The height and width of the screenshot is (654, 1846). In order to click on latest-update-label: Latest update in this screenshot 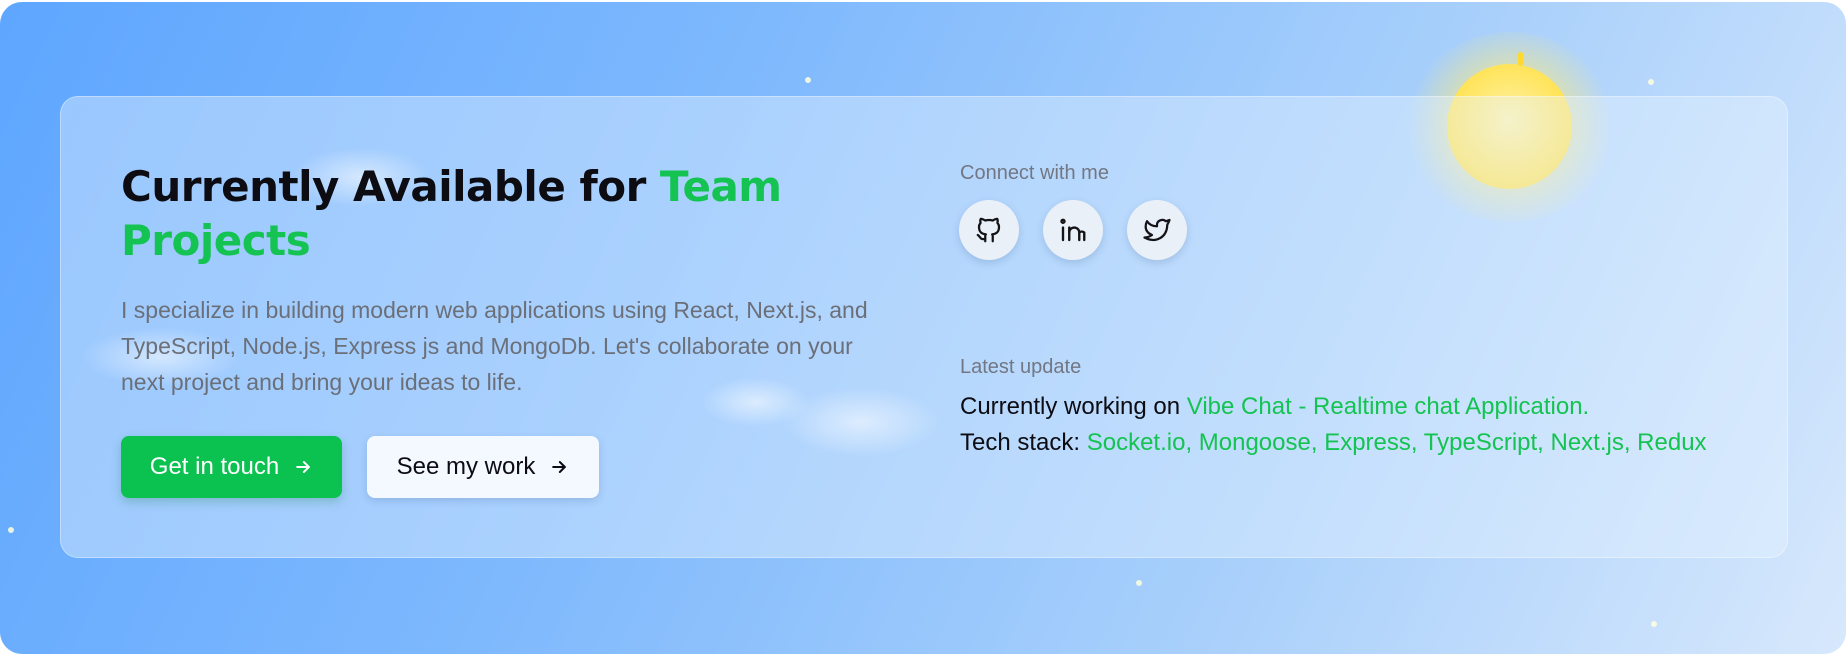, I will do `click(1021, 367)`.